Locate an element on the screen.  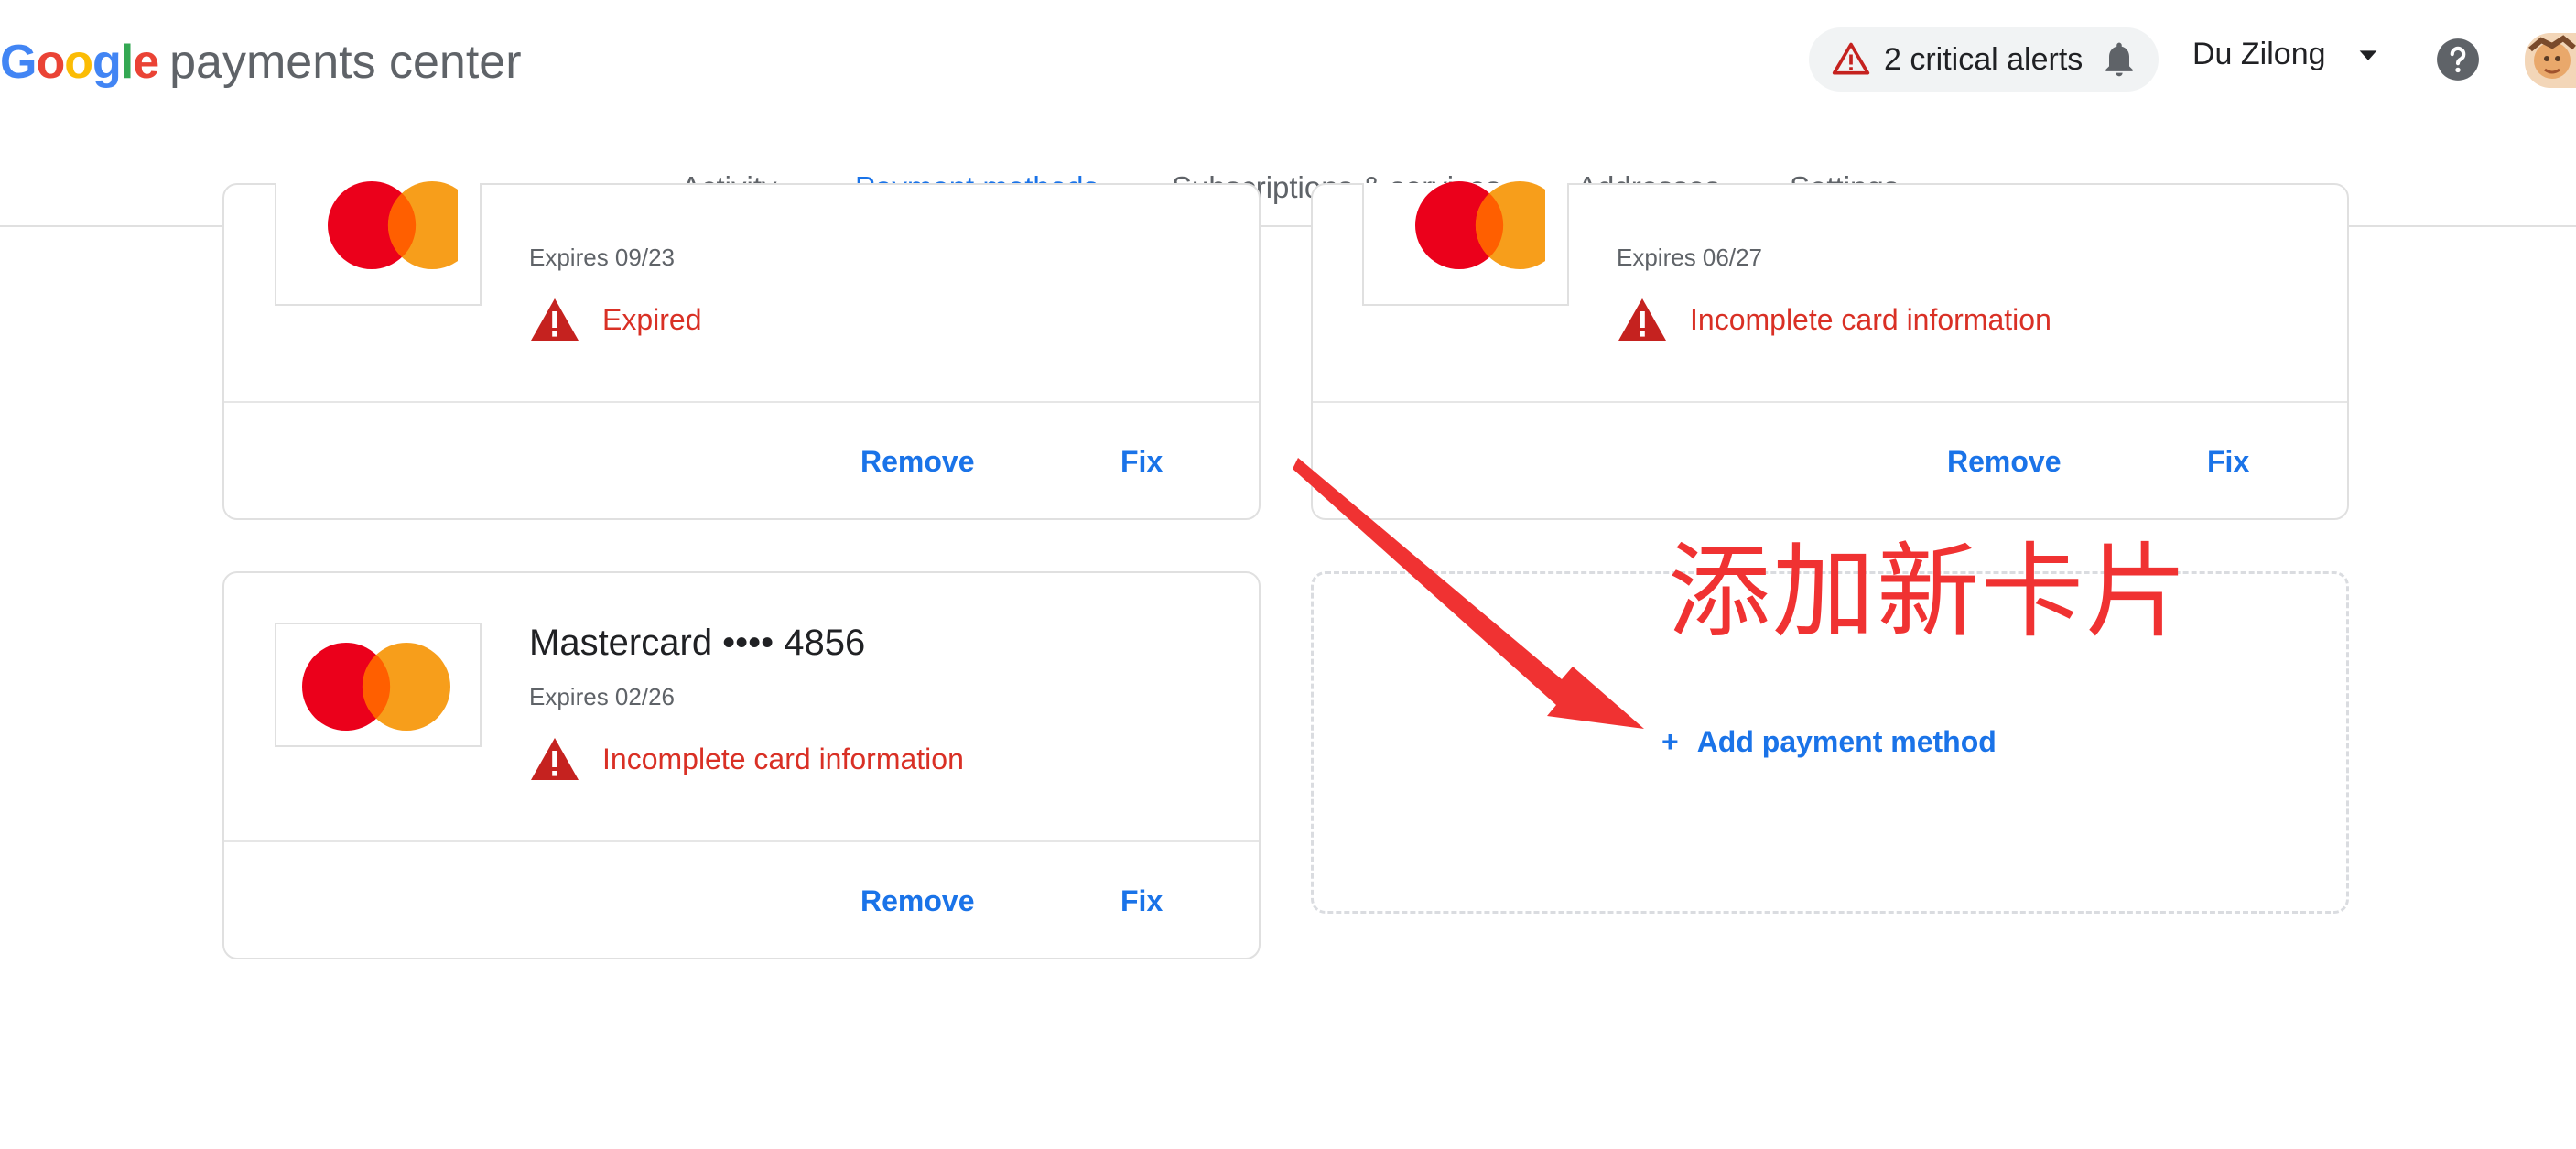
annotation-arrow is located at coordinates (1469, 593).